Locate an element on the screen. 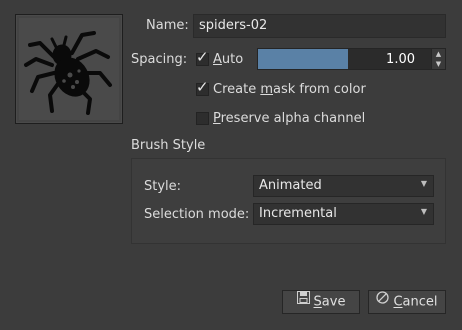  auto-spacing-label: Auto is located at coordinates (228, 59).